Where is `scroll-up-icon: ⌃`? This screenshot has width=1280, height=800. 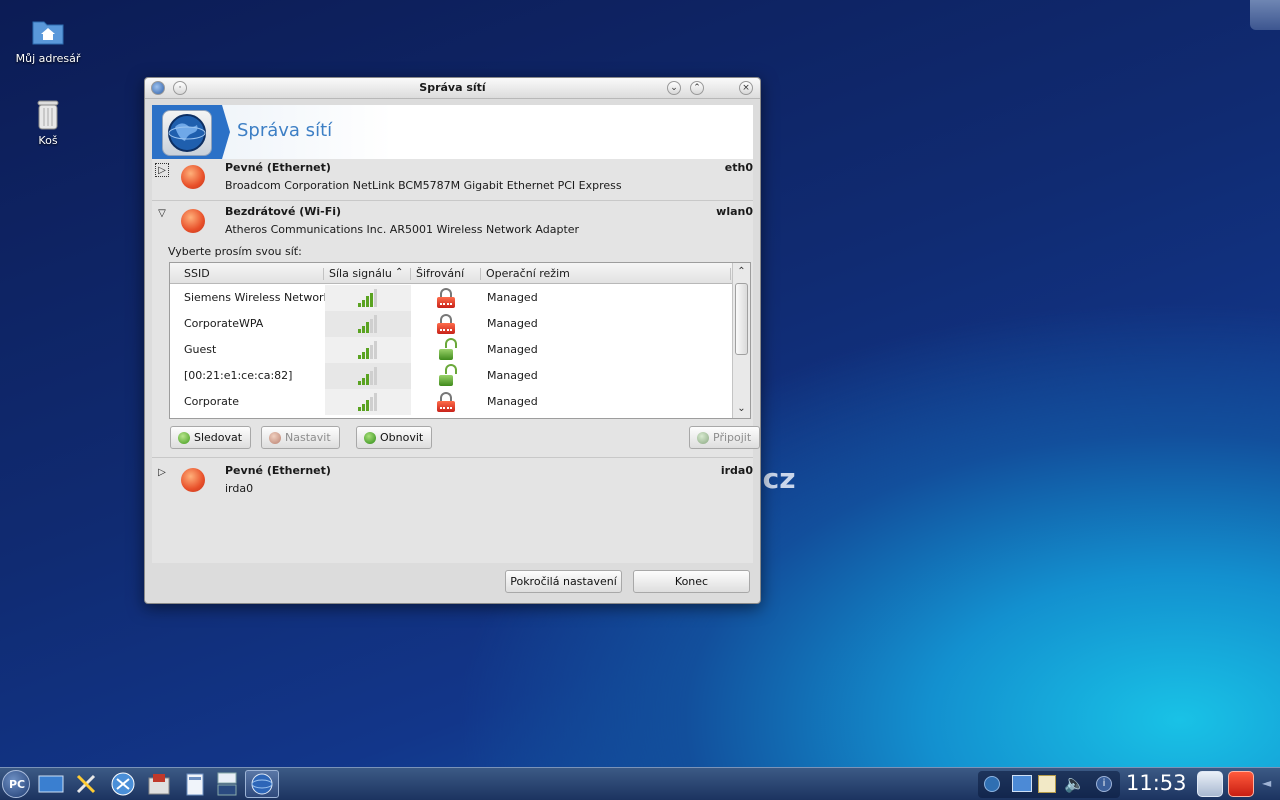 scroll-up-icon: ⌃ is located at coordinates (741, 272).